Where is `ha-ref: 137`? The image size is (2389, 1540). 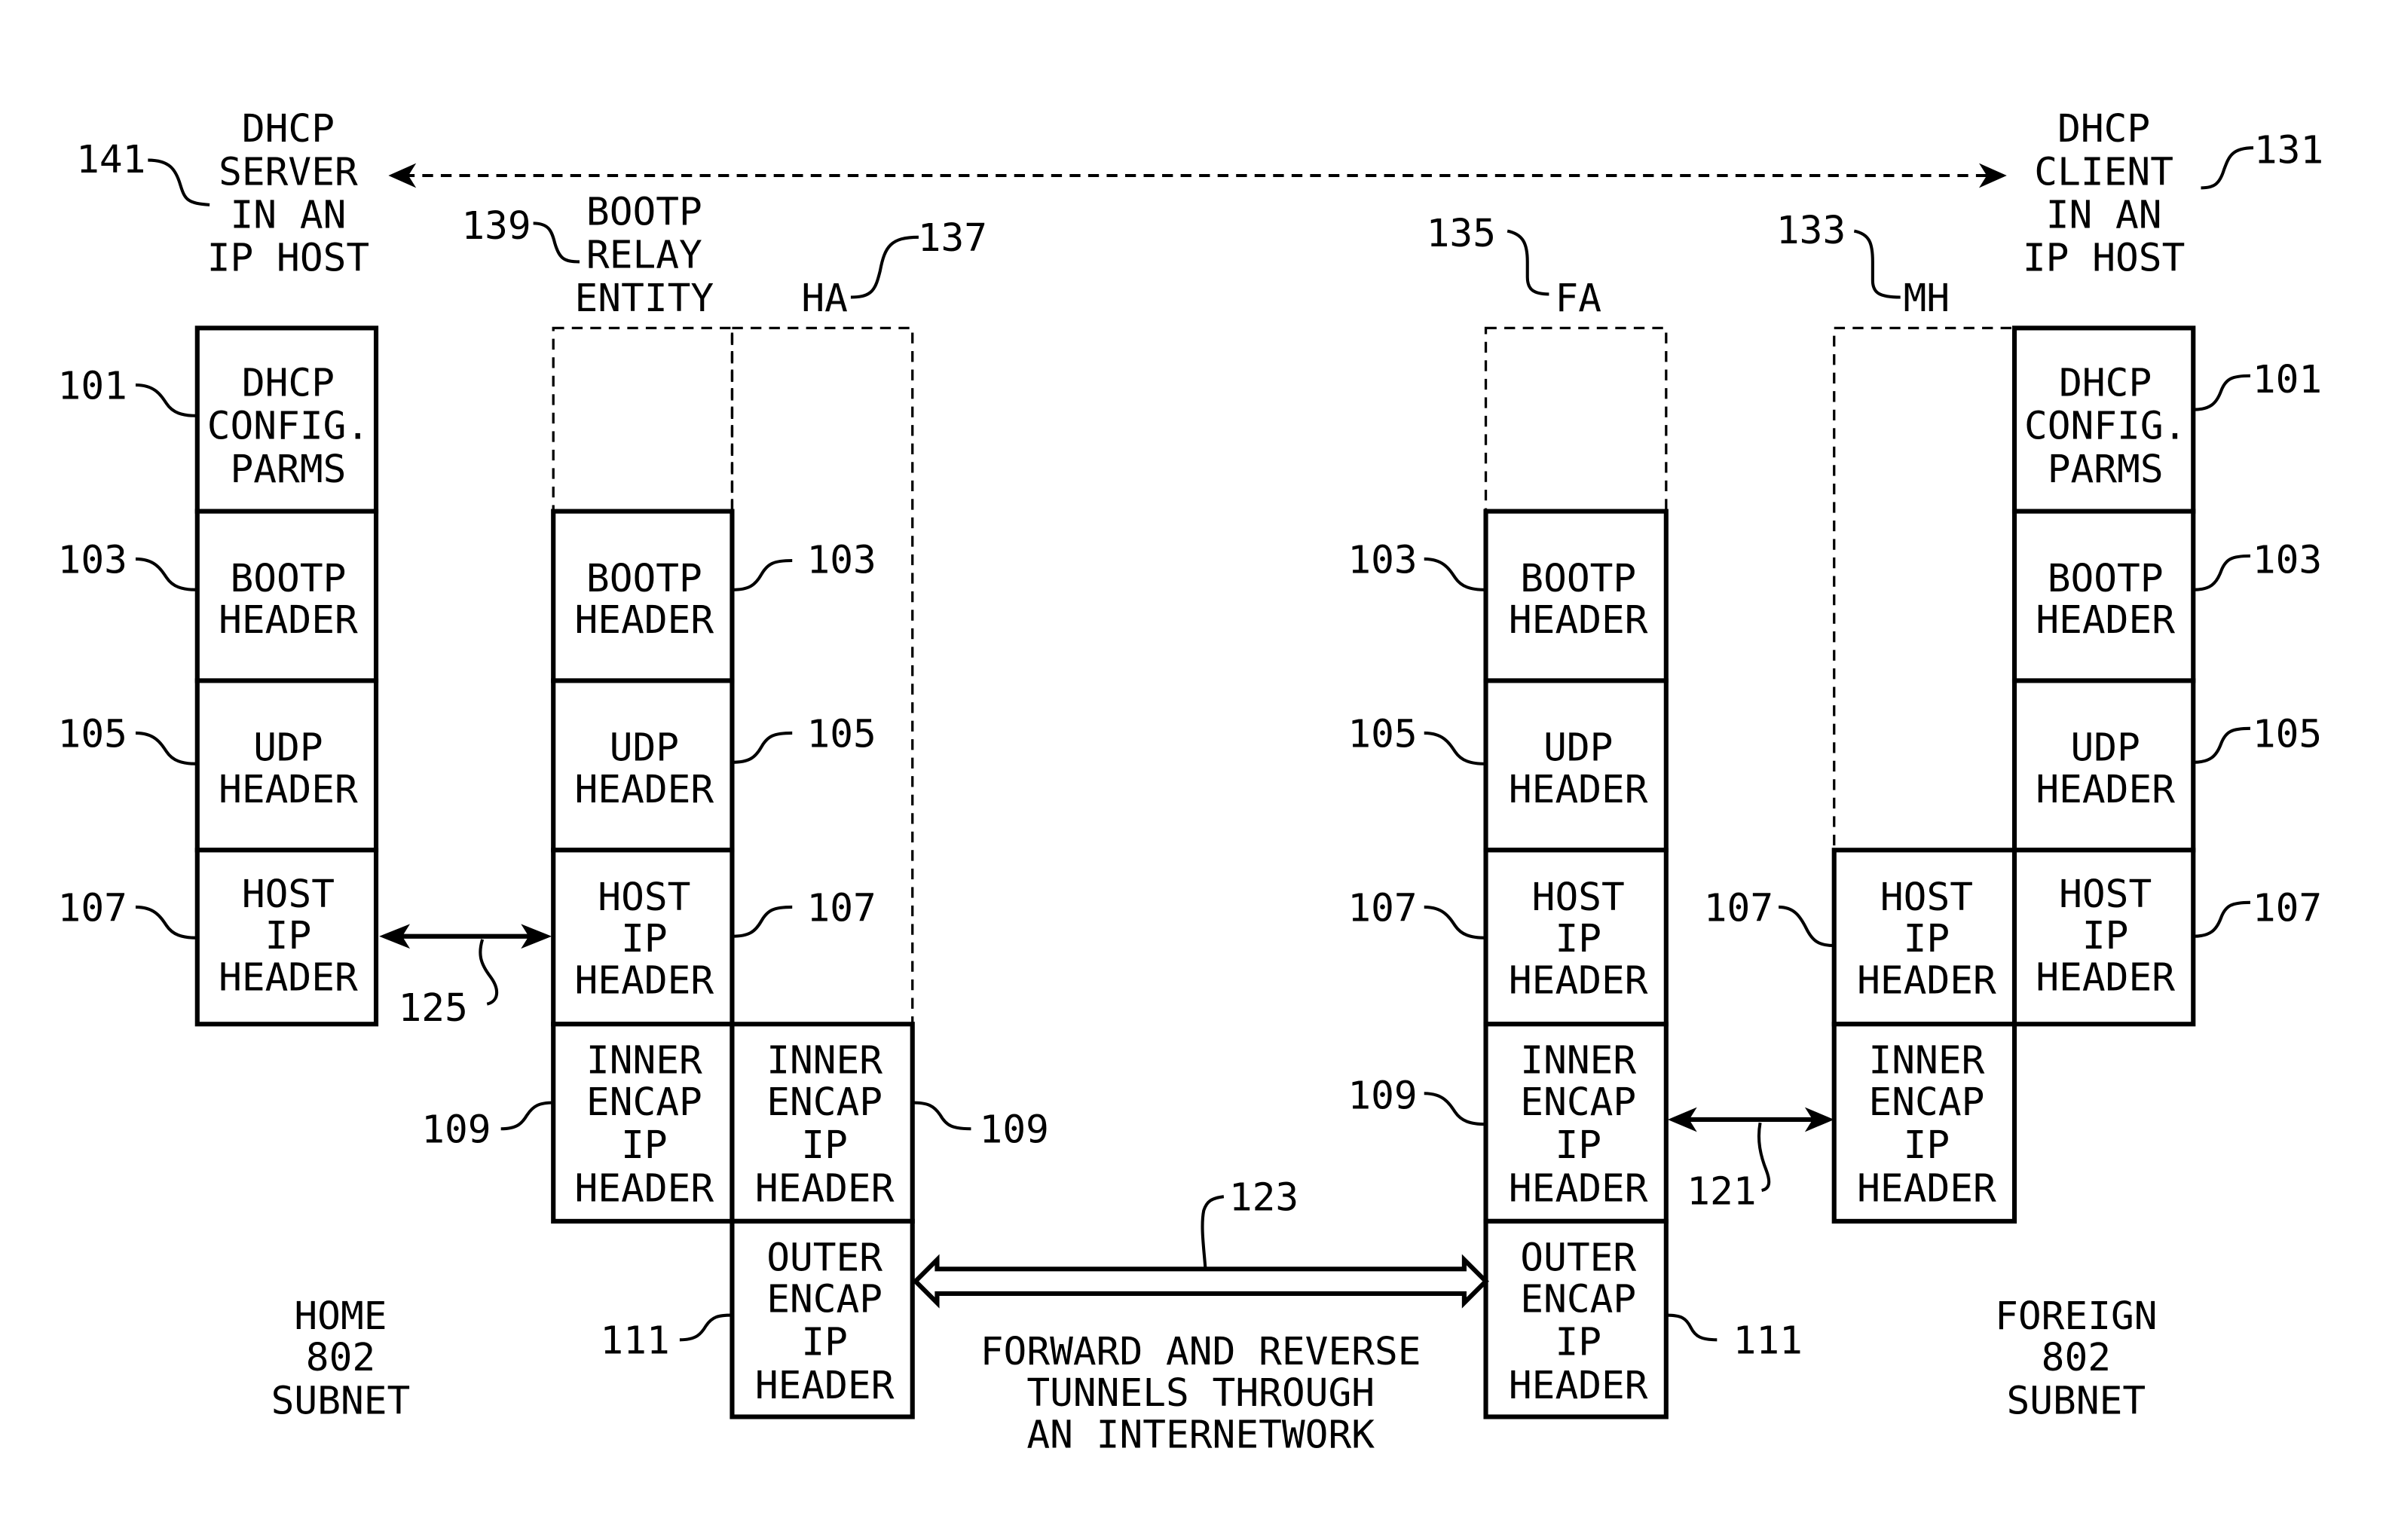 ha-ref: 137 is located at coordinates (952, 238).